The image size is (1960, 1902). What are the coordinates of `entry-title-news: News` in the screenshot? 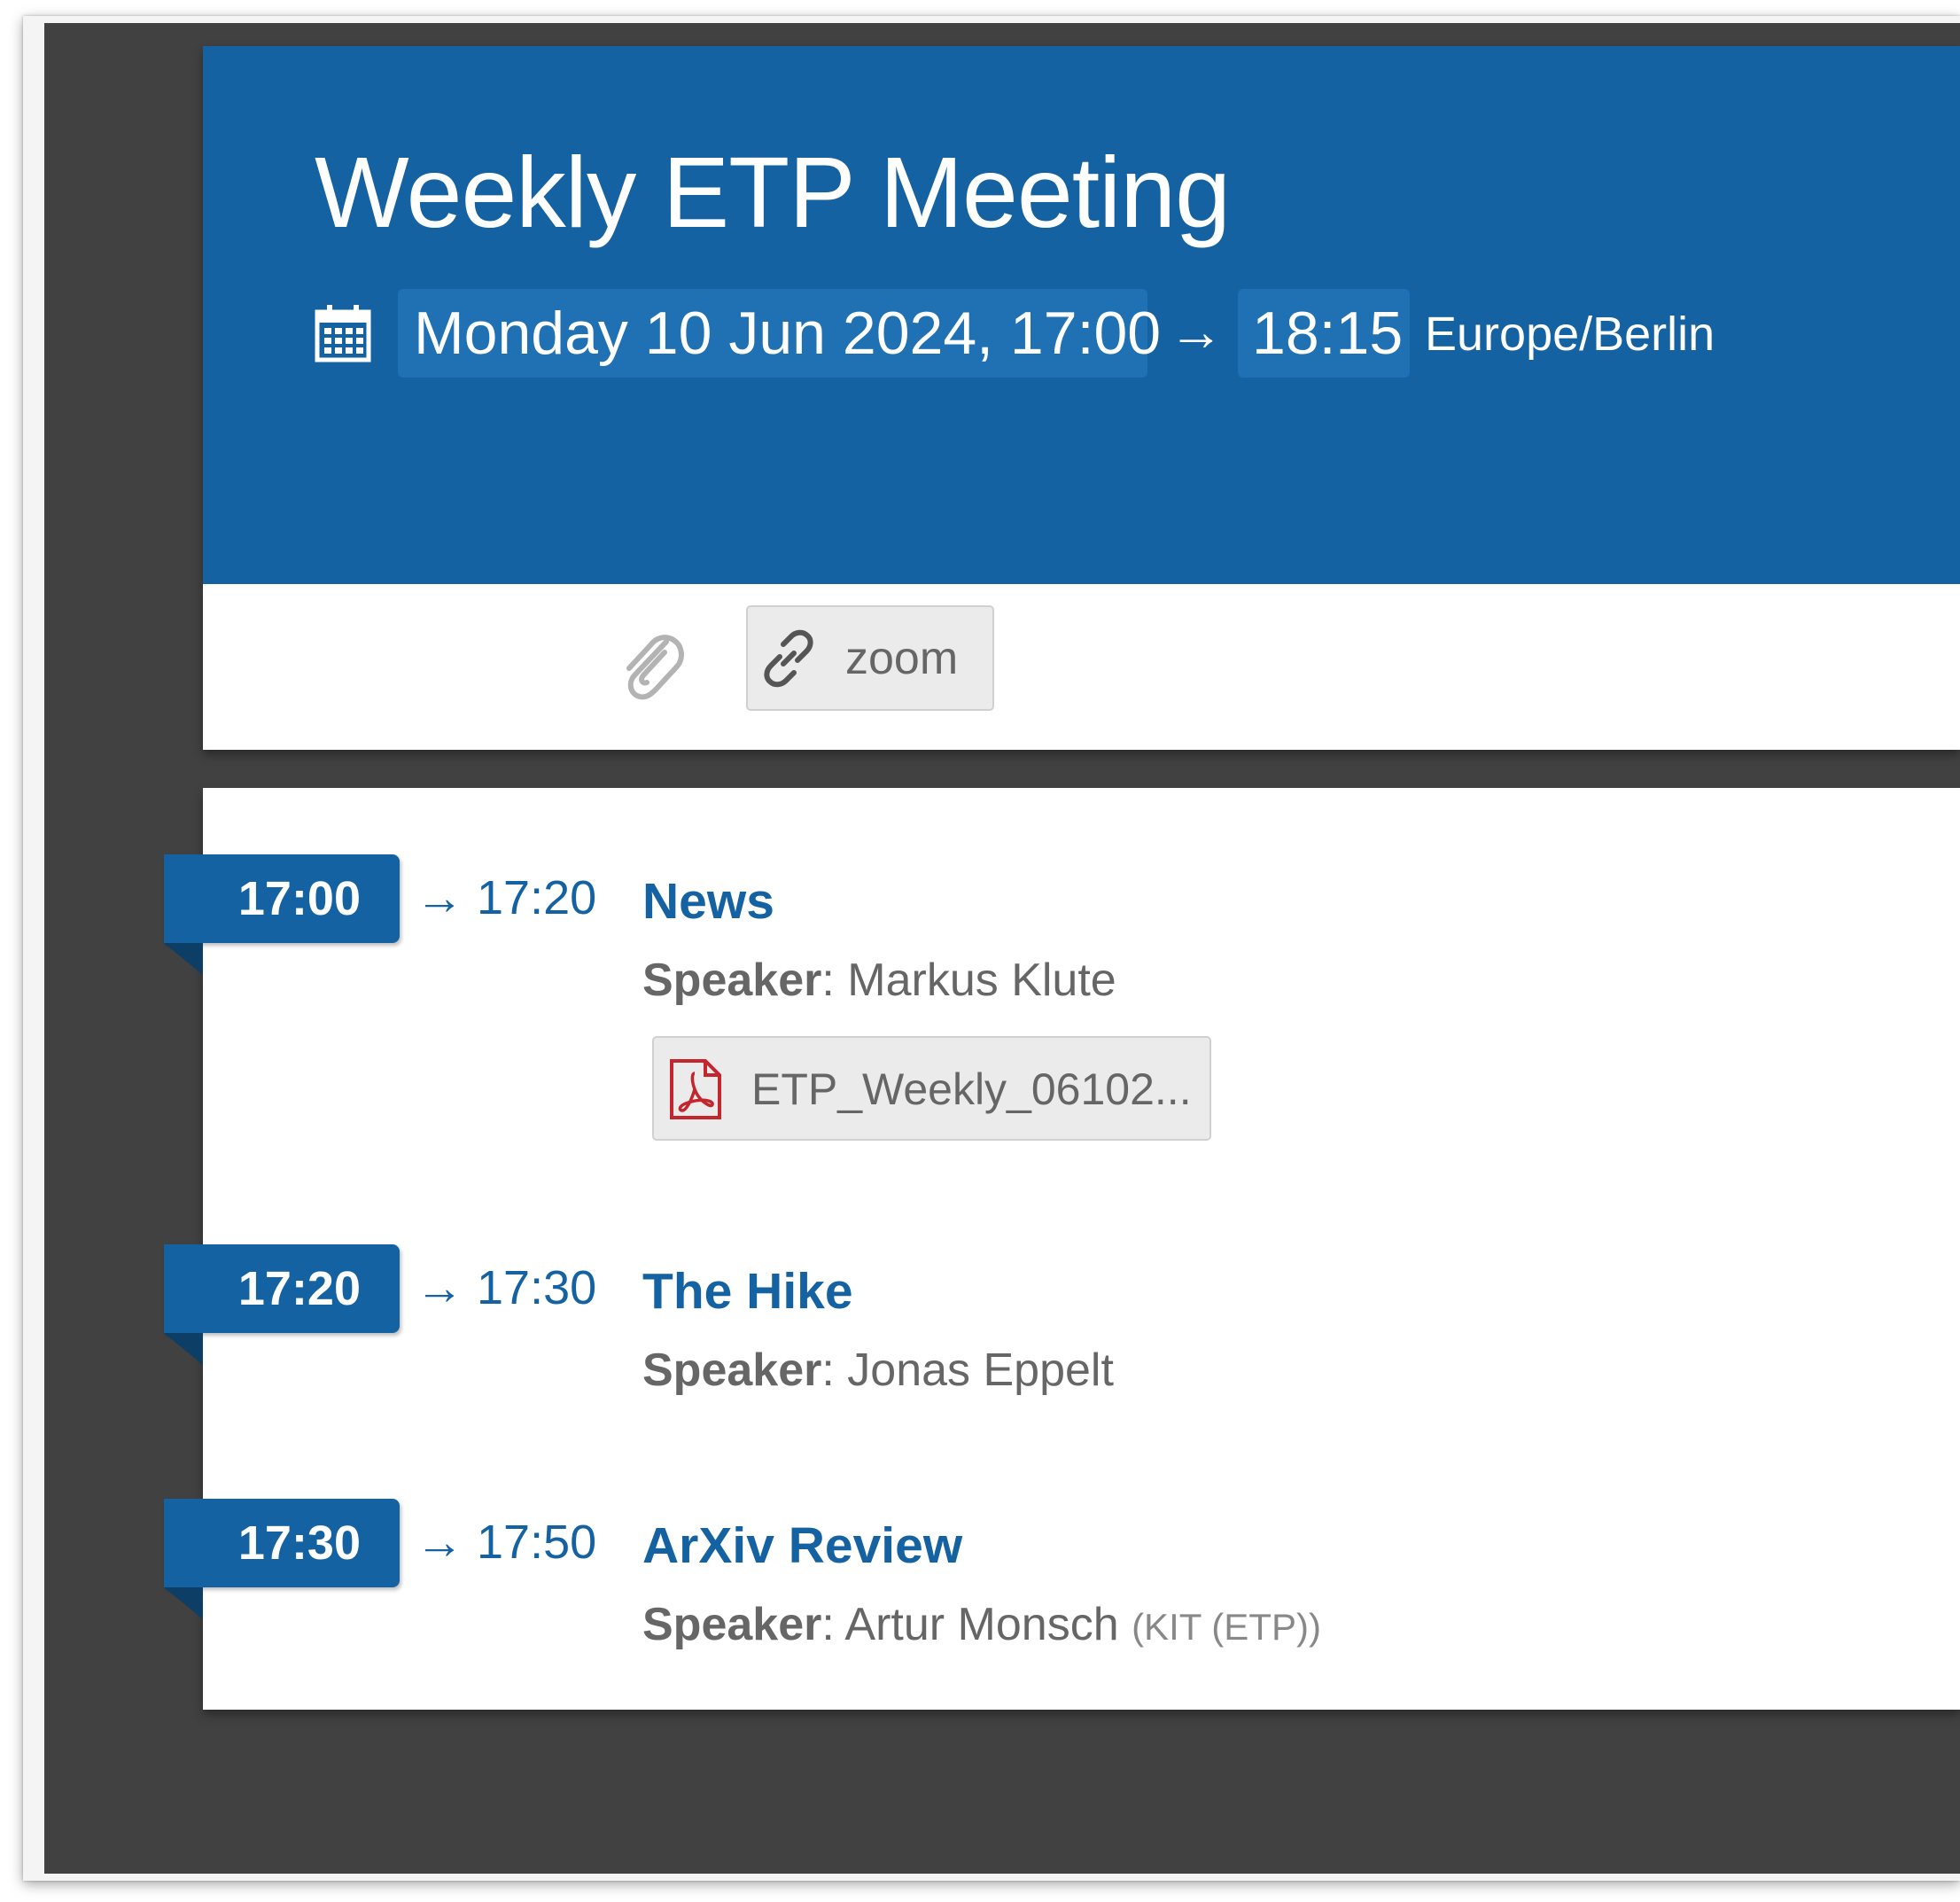 It's located at (708, 902).